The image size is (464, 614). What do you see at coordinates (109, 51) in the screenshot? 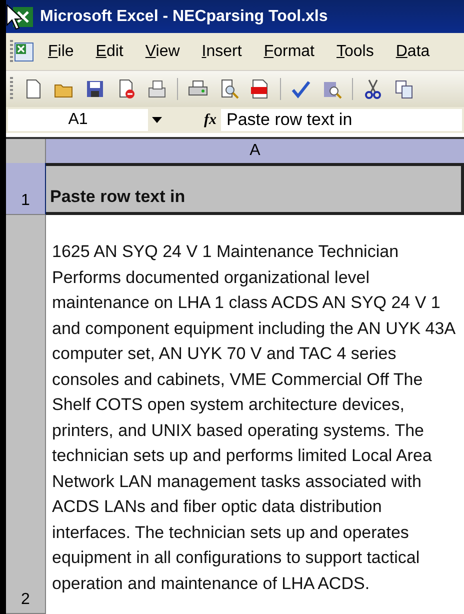
I see `menu-item: Edit` at bounding box center [109, 51].